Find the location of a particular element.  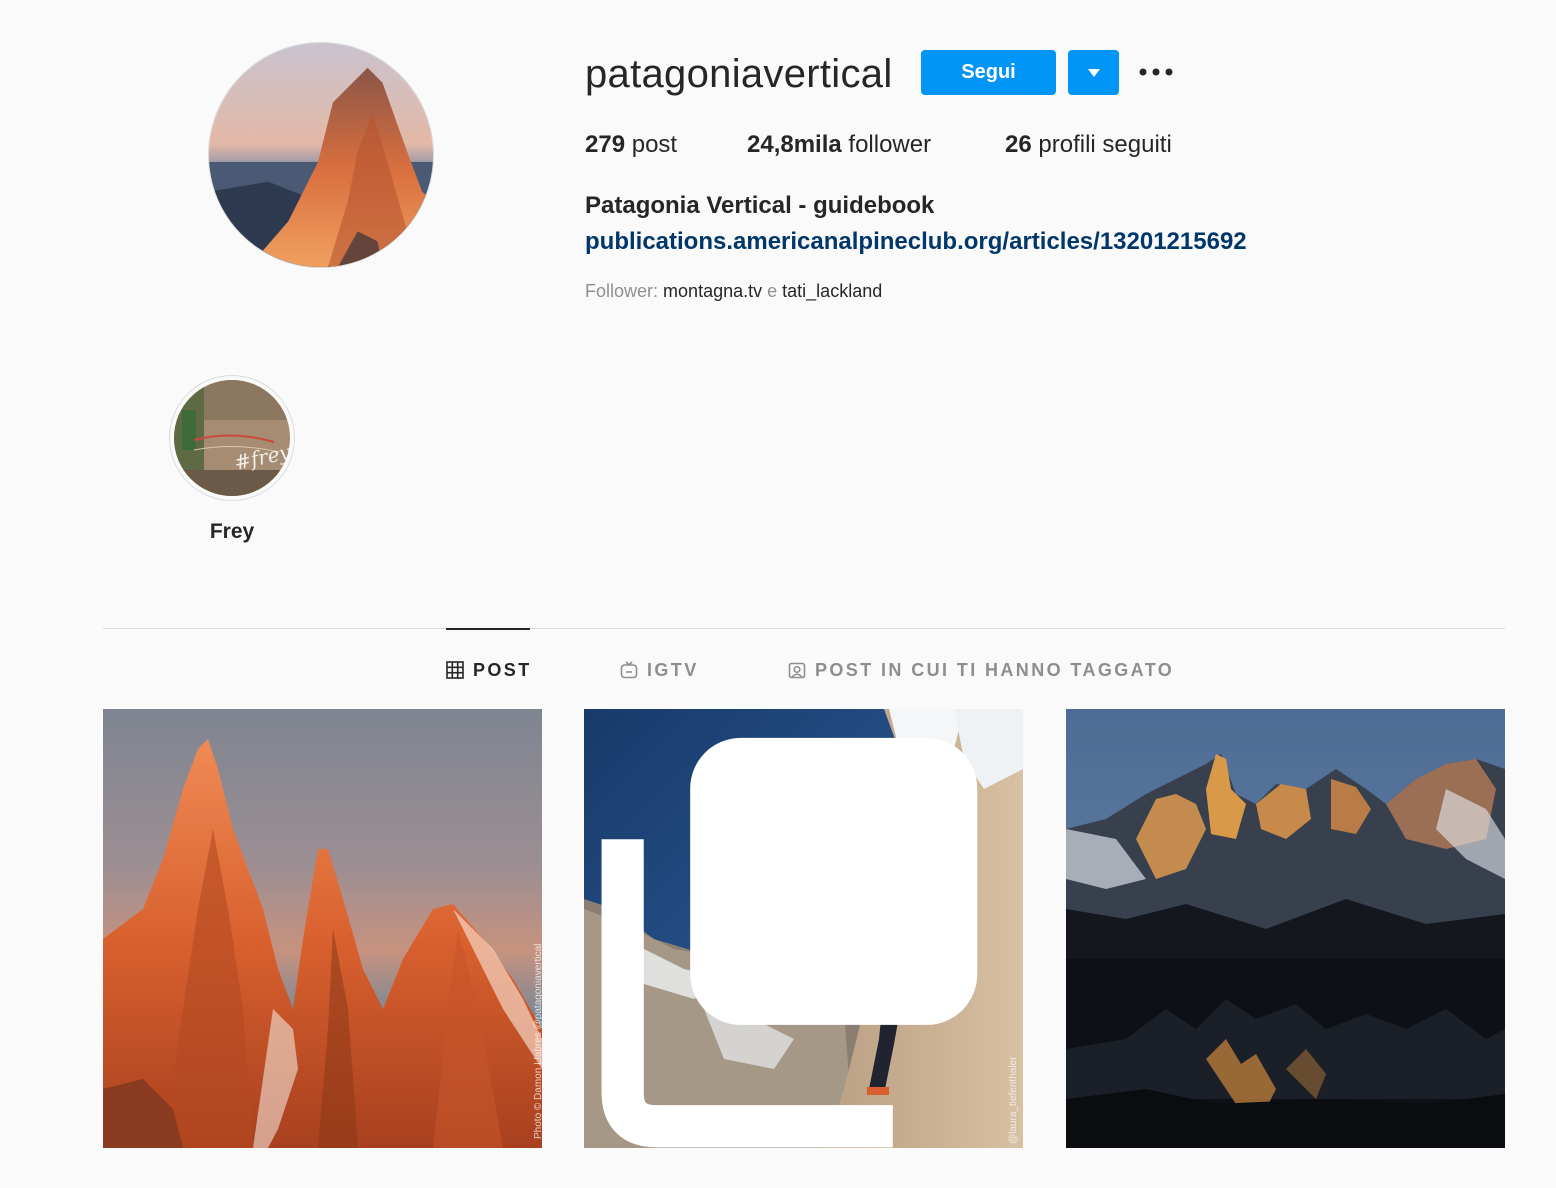

tab-label: IGTV is located at coordinates (673, 669).